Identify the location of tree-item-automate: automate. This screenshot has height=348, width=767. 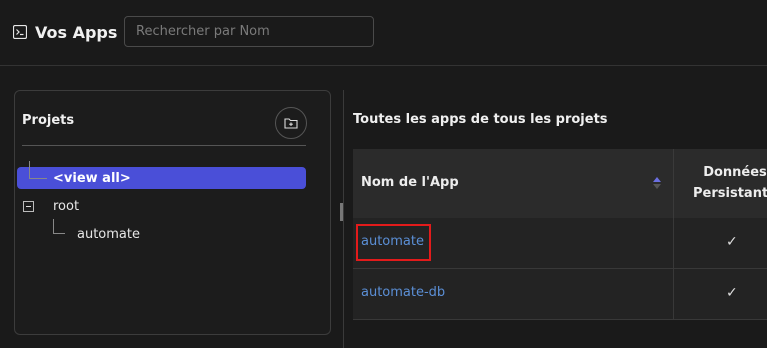
(108, 234).